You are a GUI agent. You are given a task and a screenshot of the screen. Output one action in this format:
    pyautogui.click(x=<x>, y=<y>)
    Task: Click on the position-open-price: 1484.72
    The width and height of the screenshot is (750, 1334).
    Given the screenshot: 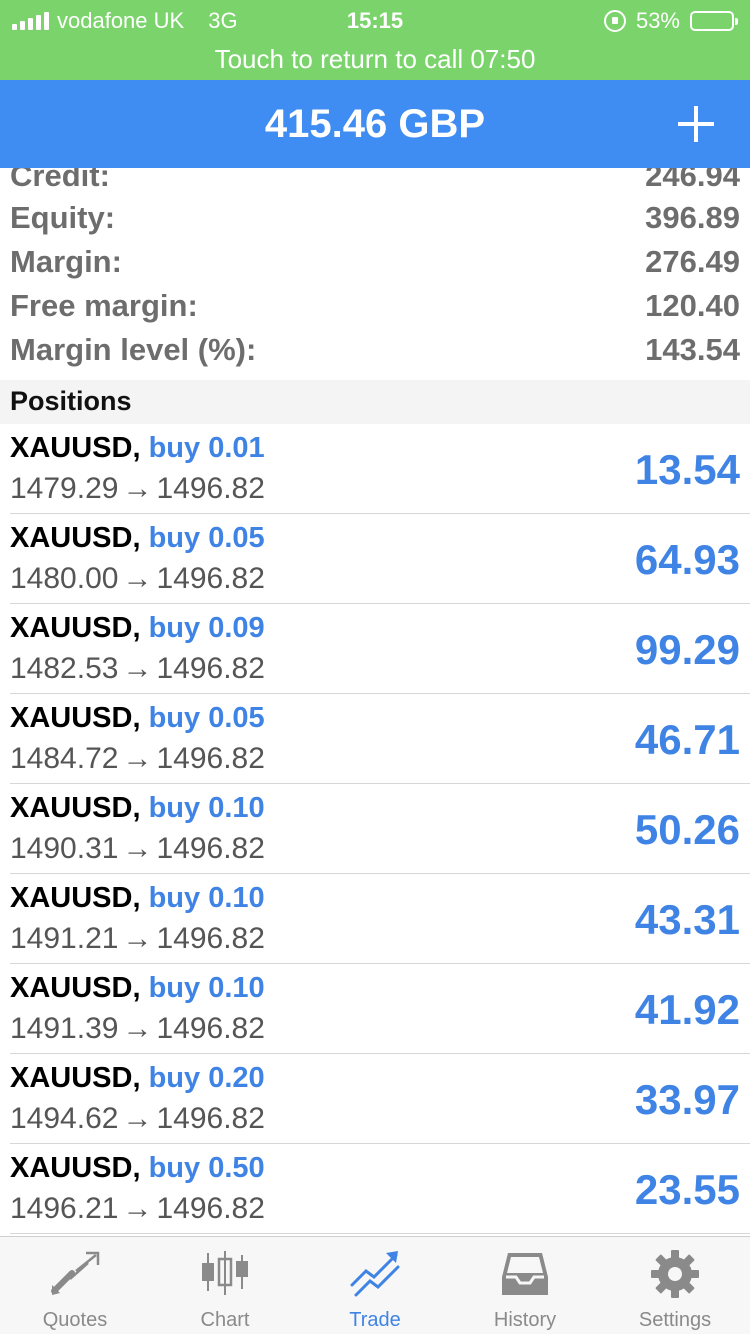 What is the action you would take?
    pyautogui.click(x=64, y=758)
    